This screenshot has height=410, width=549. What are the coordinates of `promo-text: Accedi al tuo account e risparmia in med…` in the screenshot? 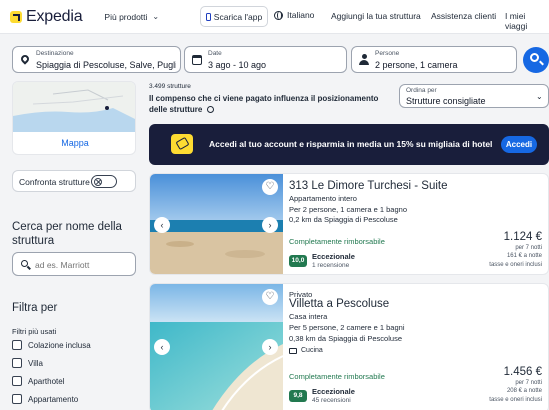 It's located at (351, 144).